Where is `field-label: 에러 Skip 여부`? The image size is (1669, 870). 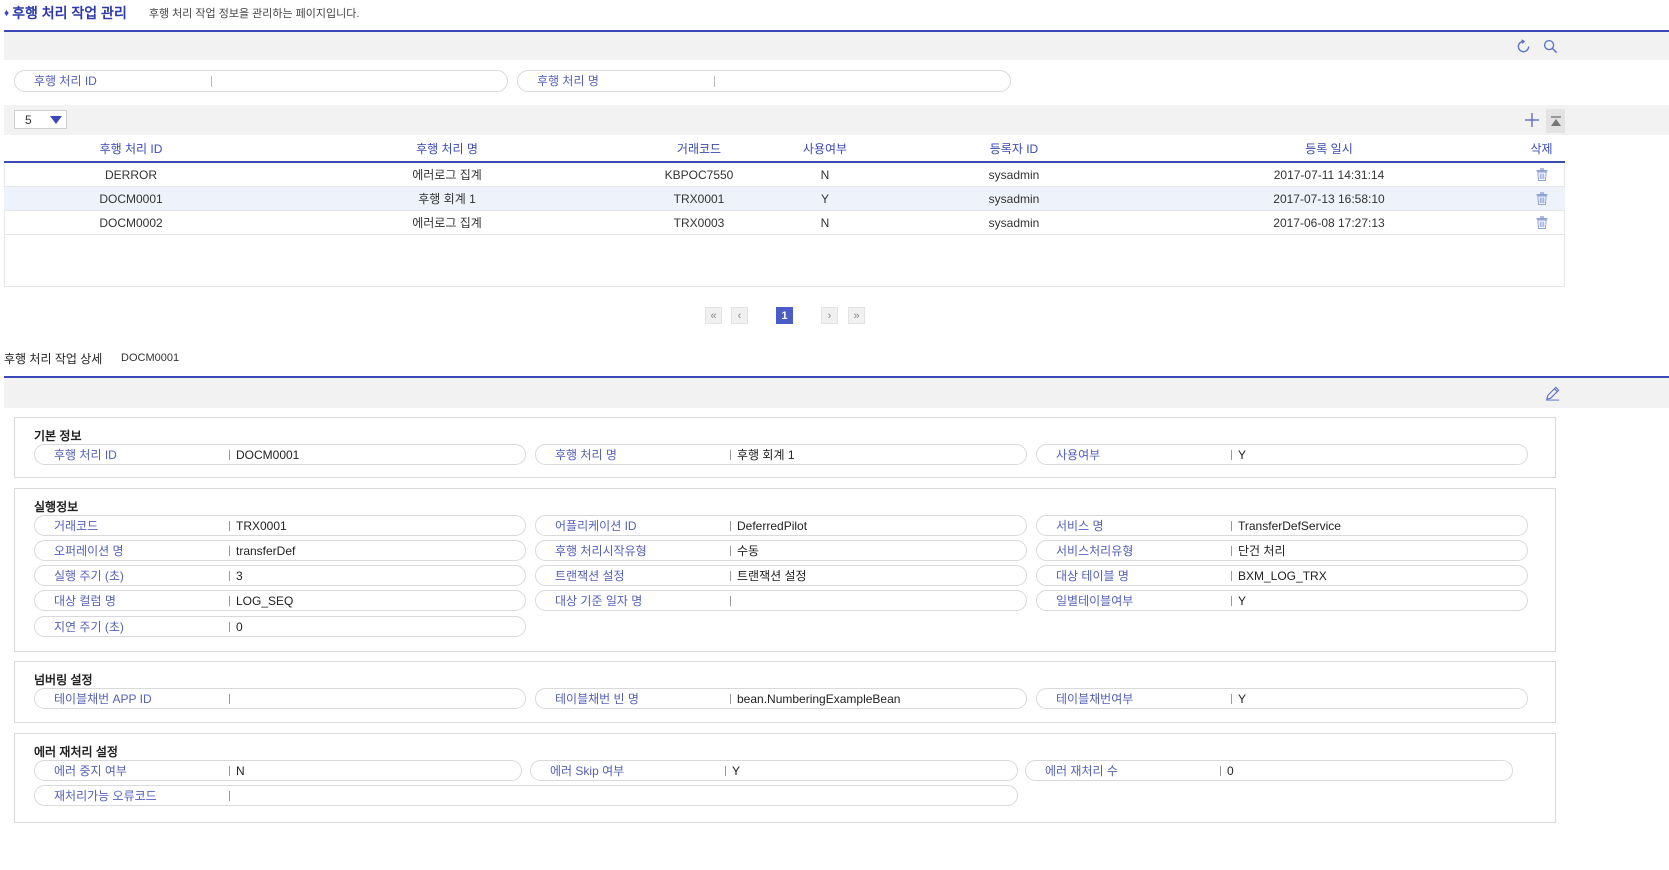 field-label: 에러 Skip 여부 is located at coordinates (628, 771).